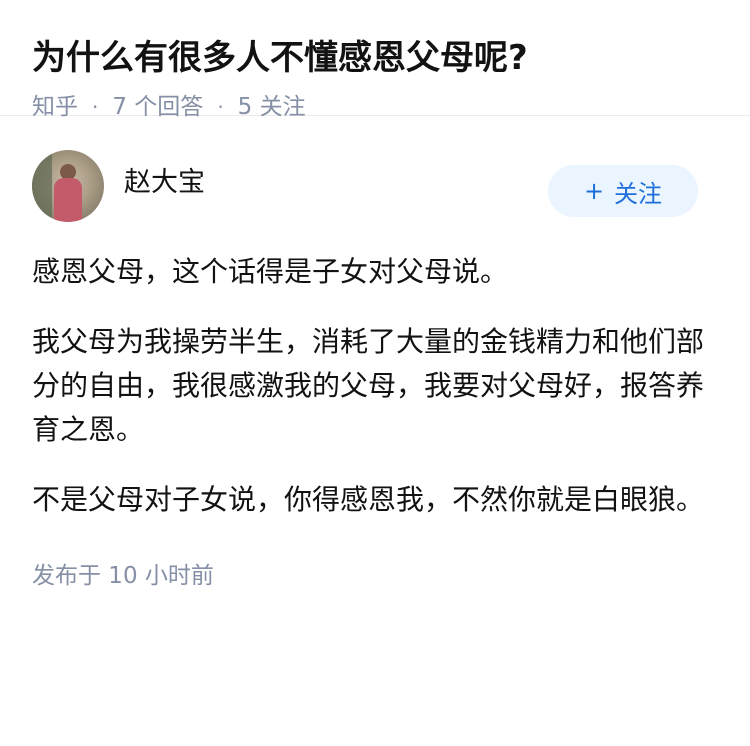 This screenshot has width=750, height=746. Describe the element at coordinates (118, 186) in the screenshot. I see `author-info: 赵大宝` at that location.